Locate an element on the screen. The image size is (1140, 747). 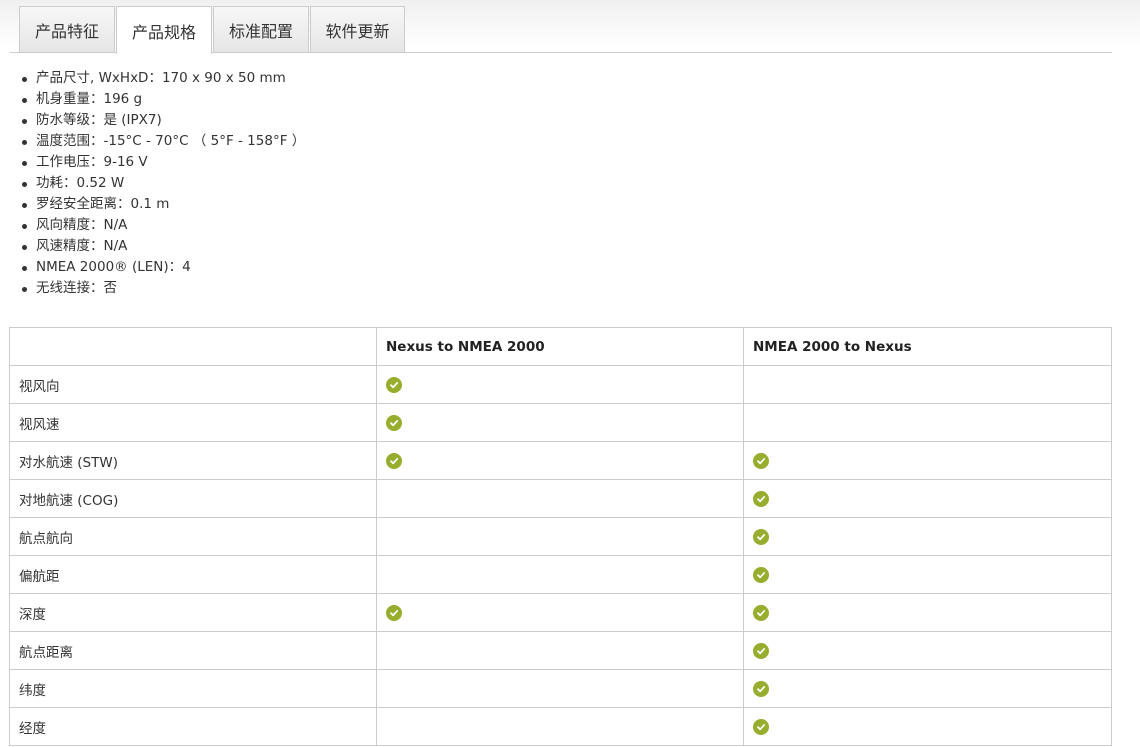
spec-item: 功耗：0.52 W is located at coordinates (162, 183).